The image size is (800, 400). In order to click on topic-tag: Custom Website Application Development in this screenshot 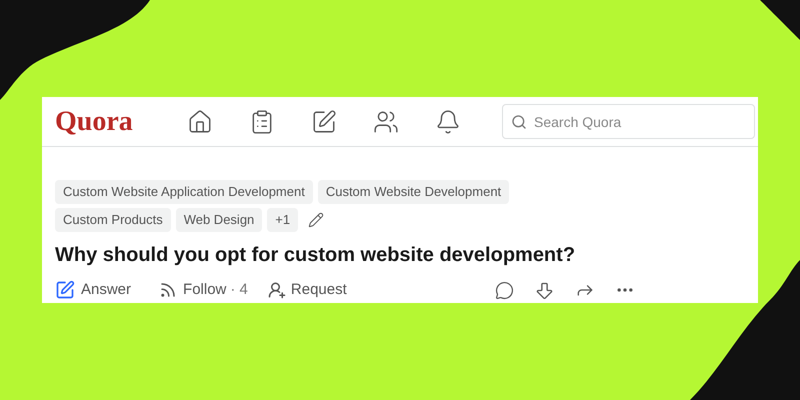, I will do `click(184, 192)`.